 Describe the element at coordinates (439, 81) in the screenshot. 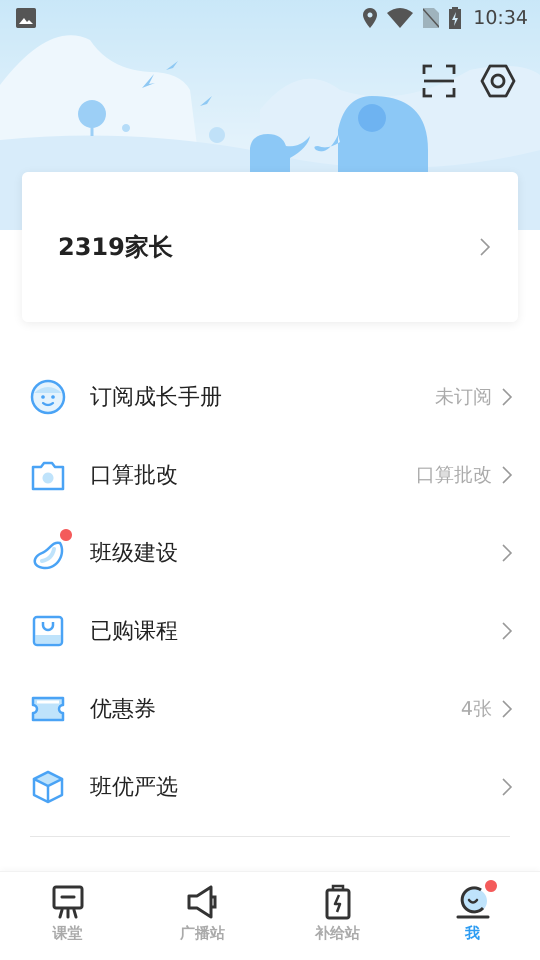

I see `scan-icon` at that location.